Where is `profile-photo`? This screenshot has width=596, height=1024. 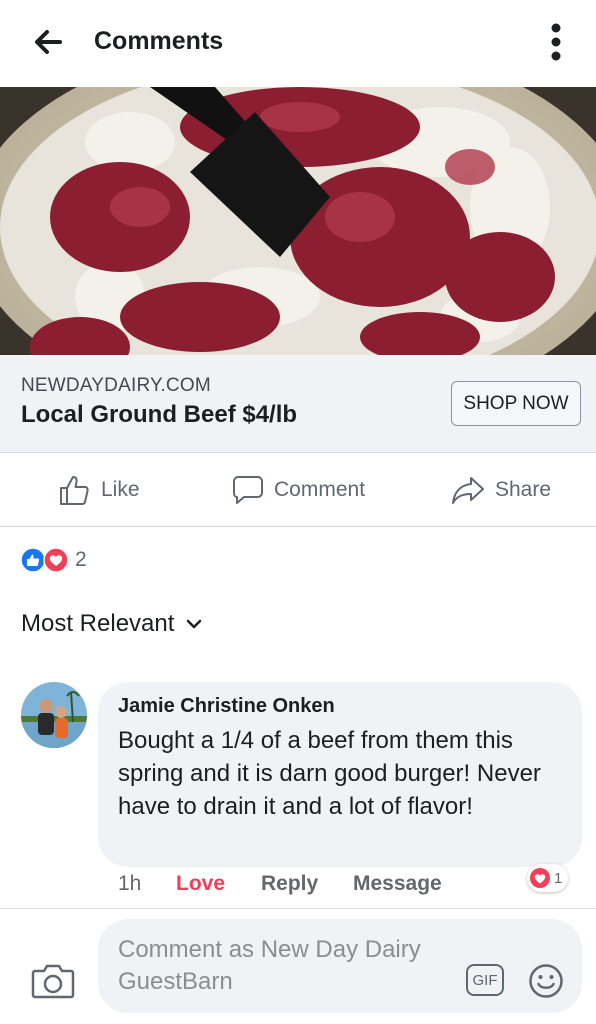
profile-photo is located at coordinates (54, 715).